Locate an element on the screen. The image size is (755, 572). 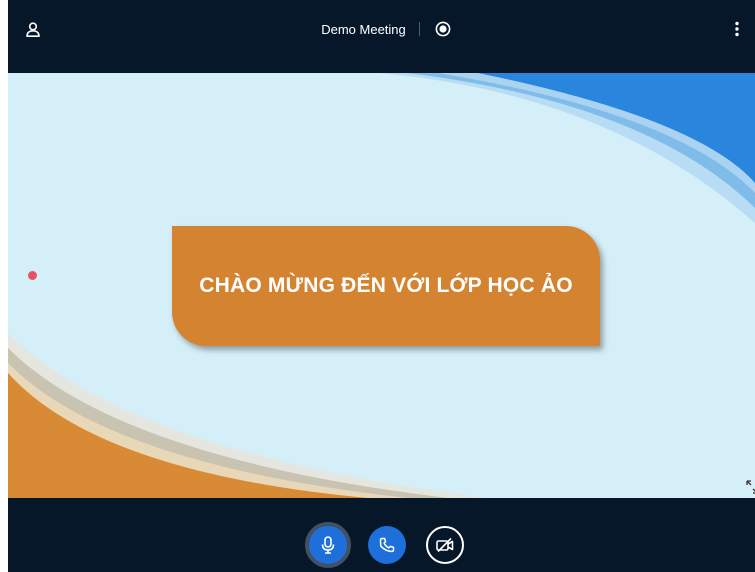
meeting-title: Demo Meeting is located at coordinates (363, 29).